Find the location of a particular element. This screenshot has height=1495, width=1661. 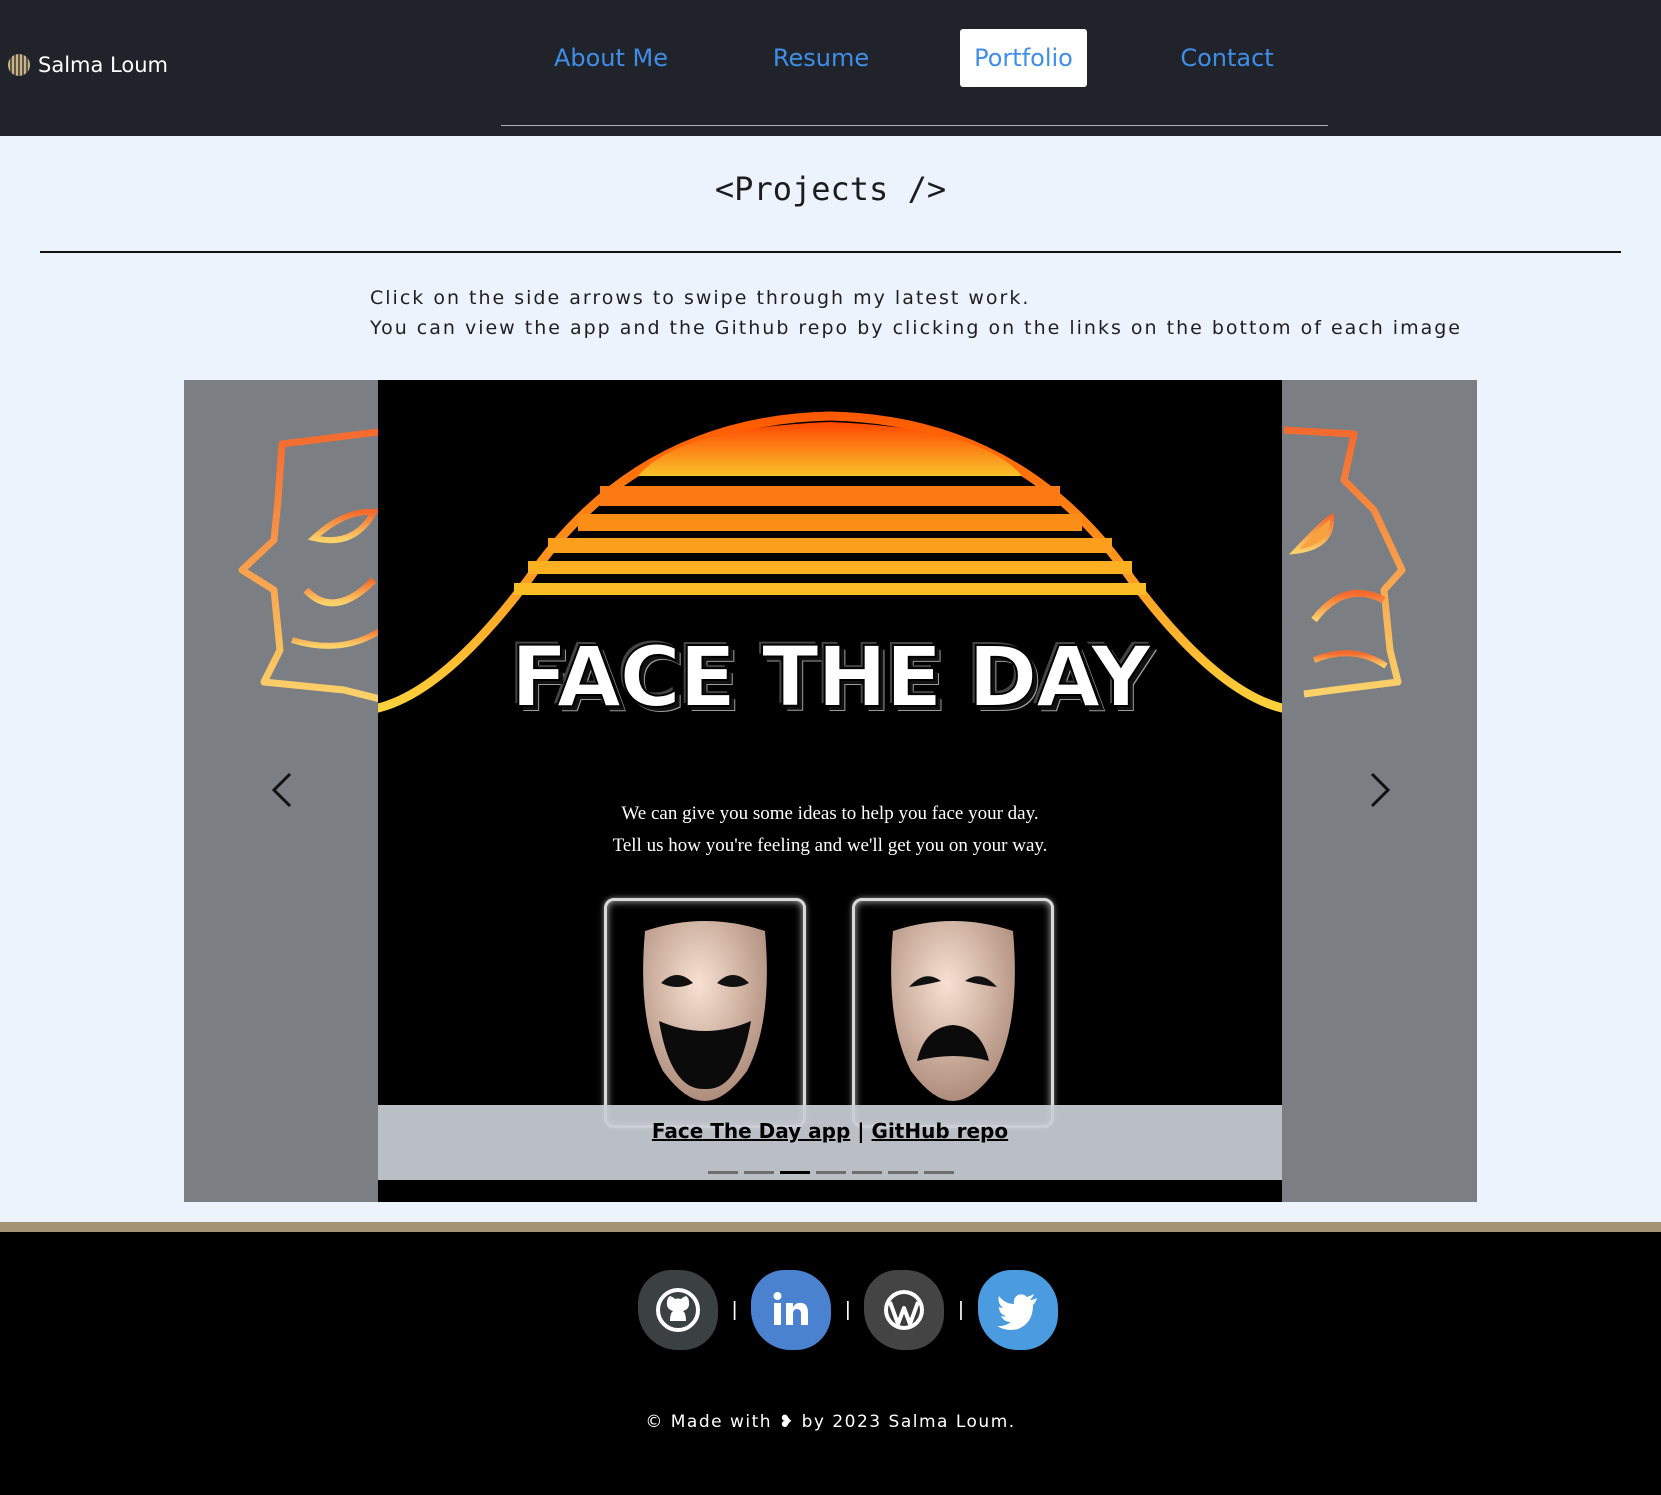

section-divider is located at coordinates (830, 252).